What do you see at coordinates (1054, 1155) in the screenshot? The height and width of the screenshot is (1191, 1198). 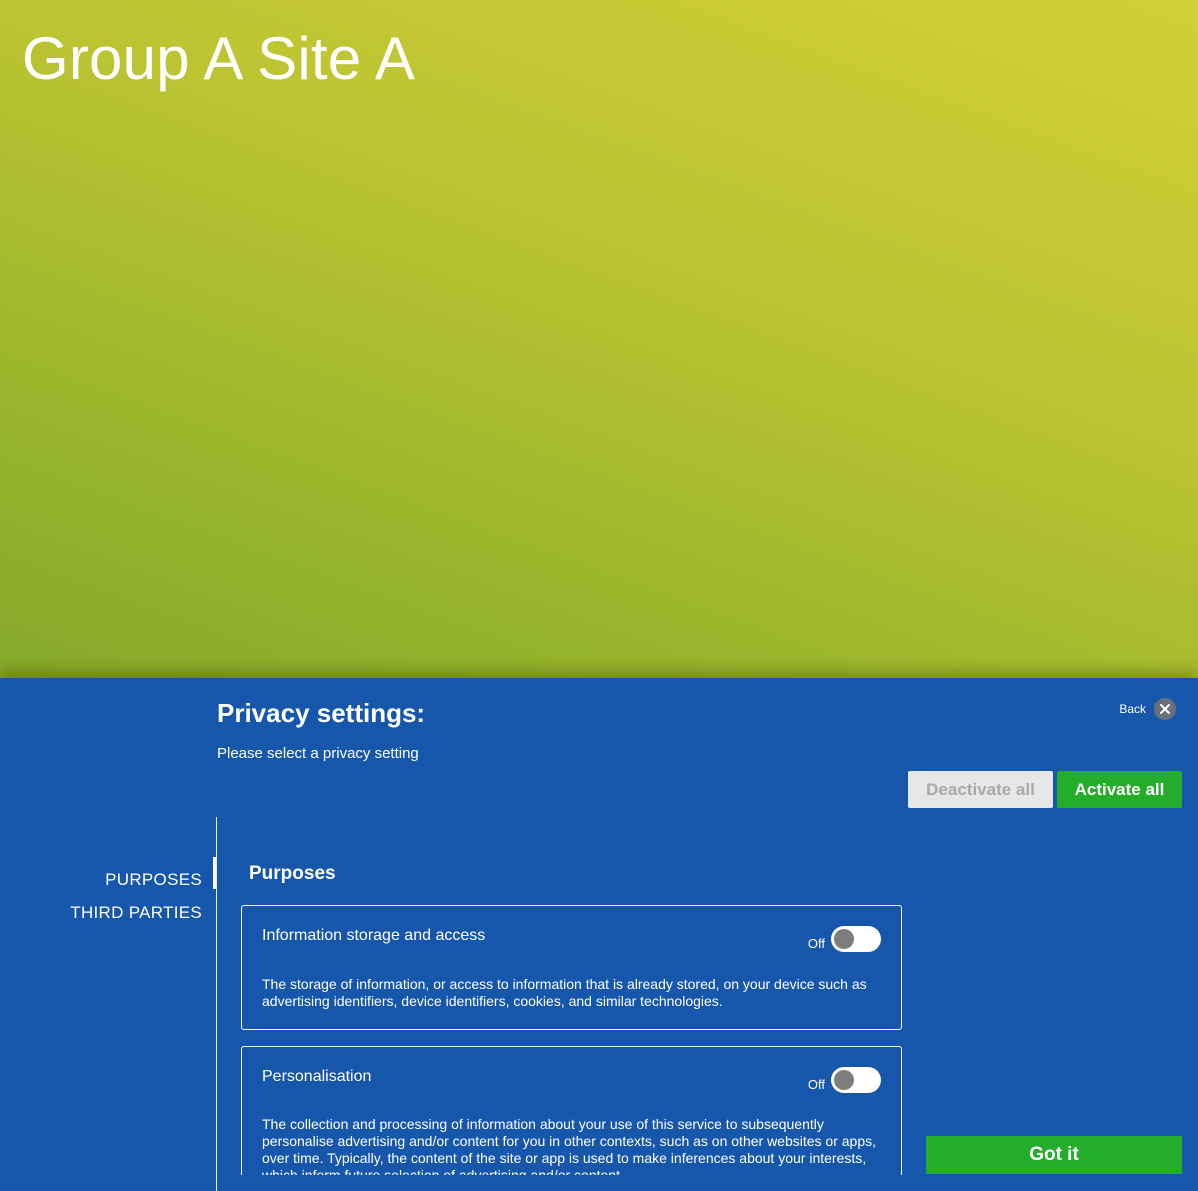 I see `got-it-button: Got it` at bounding box center [1054, 1155].